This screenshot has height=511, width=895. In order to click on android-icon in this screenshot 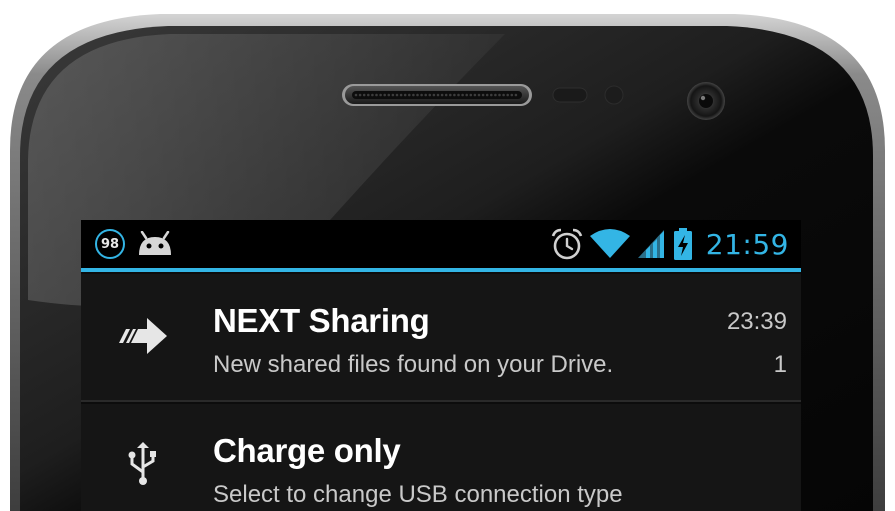, I will do `click(155, 243)`.